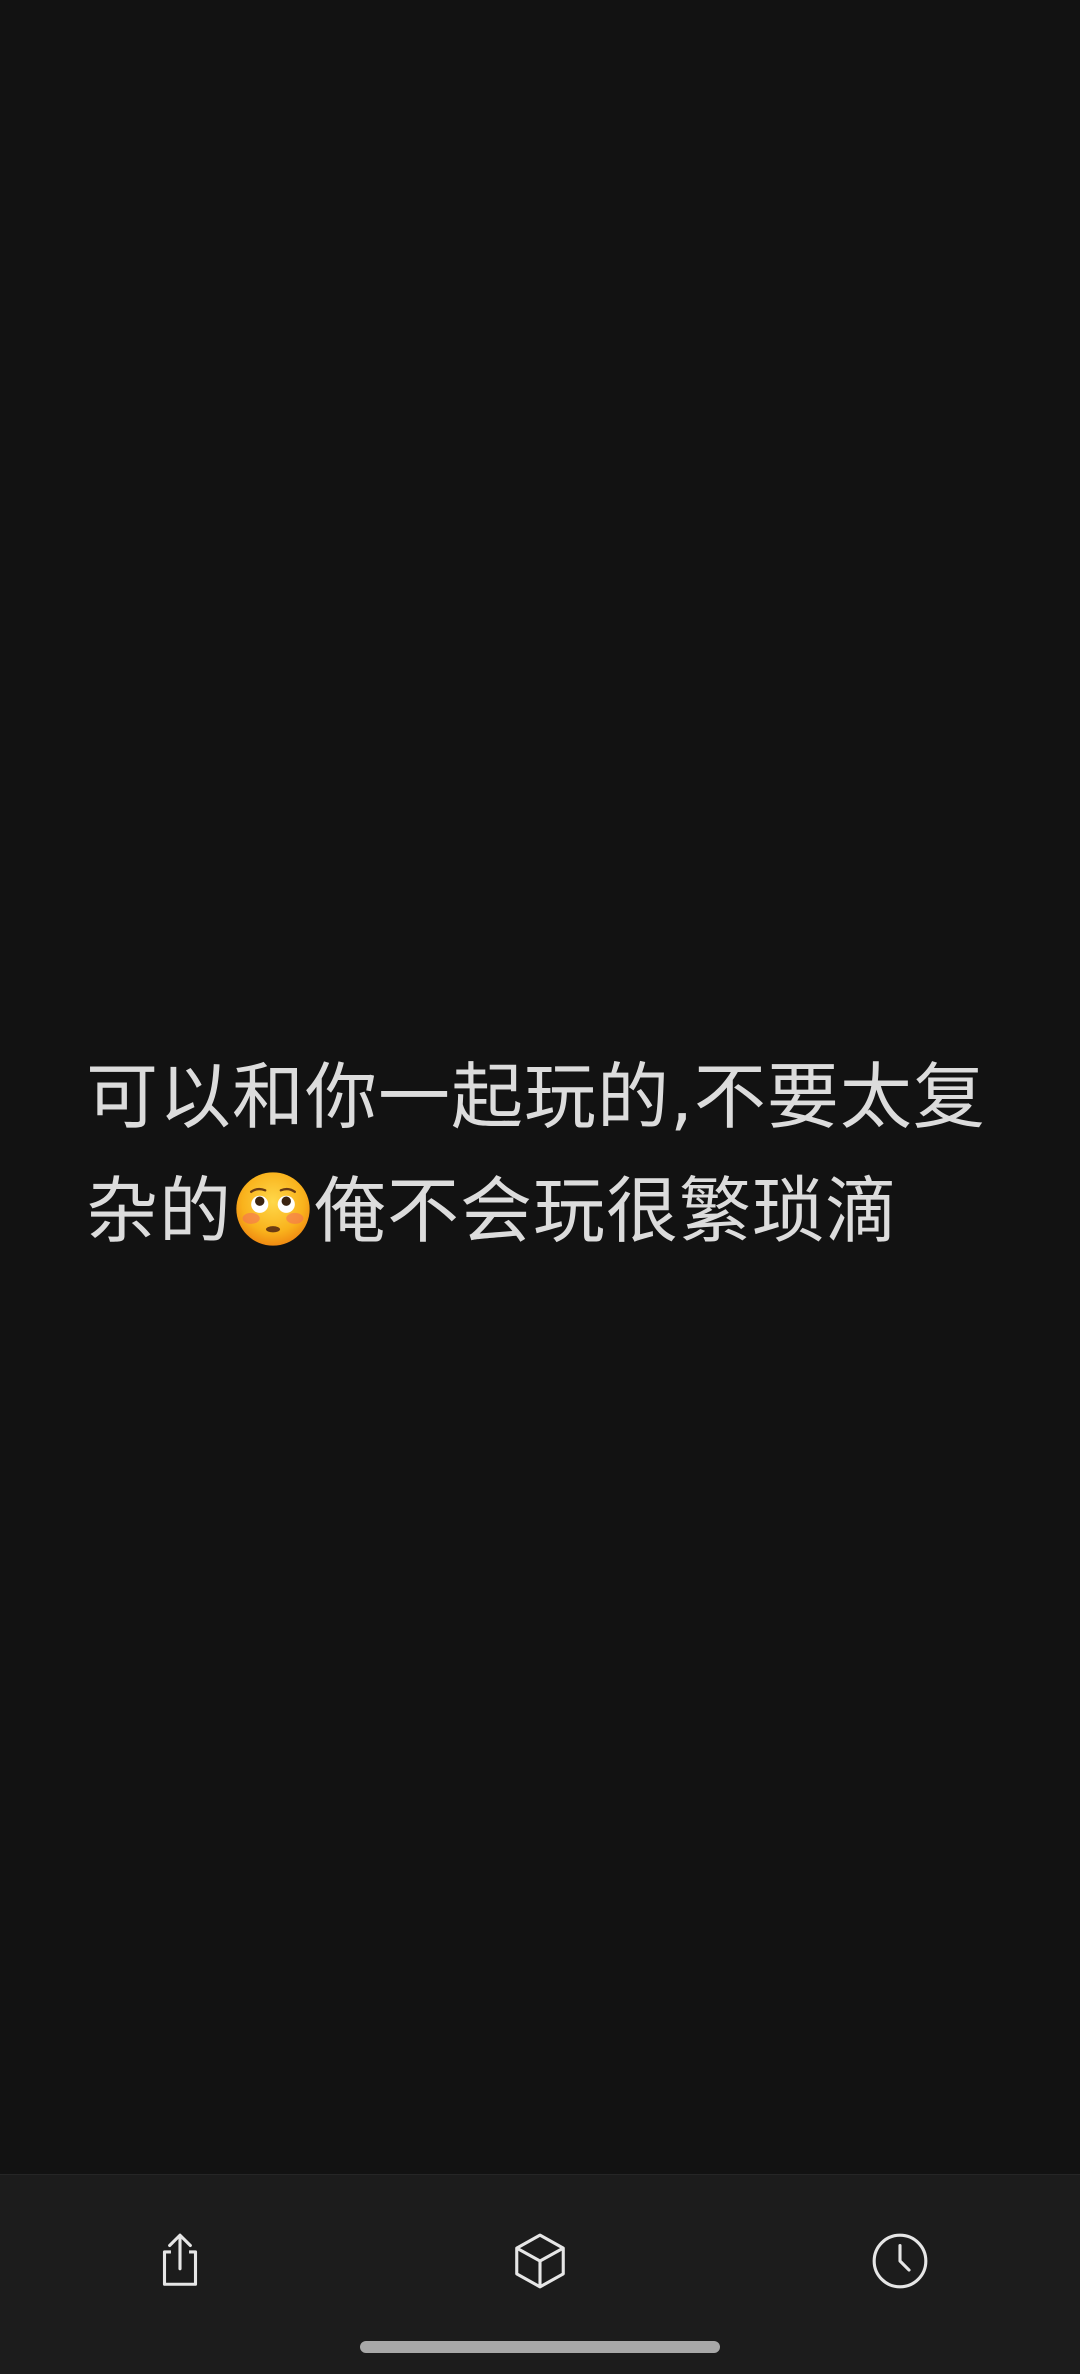 The width and height of the screenshot is (1080, 2374). I want to click on history-button, so click(900, 2261).